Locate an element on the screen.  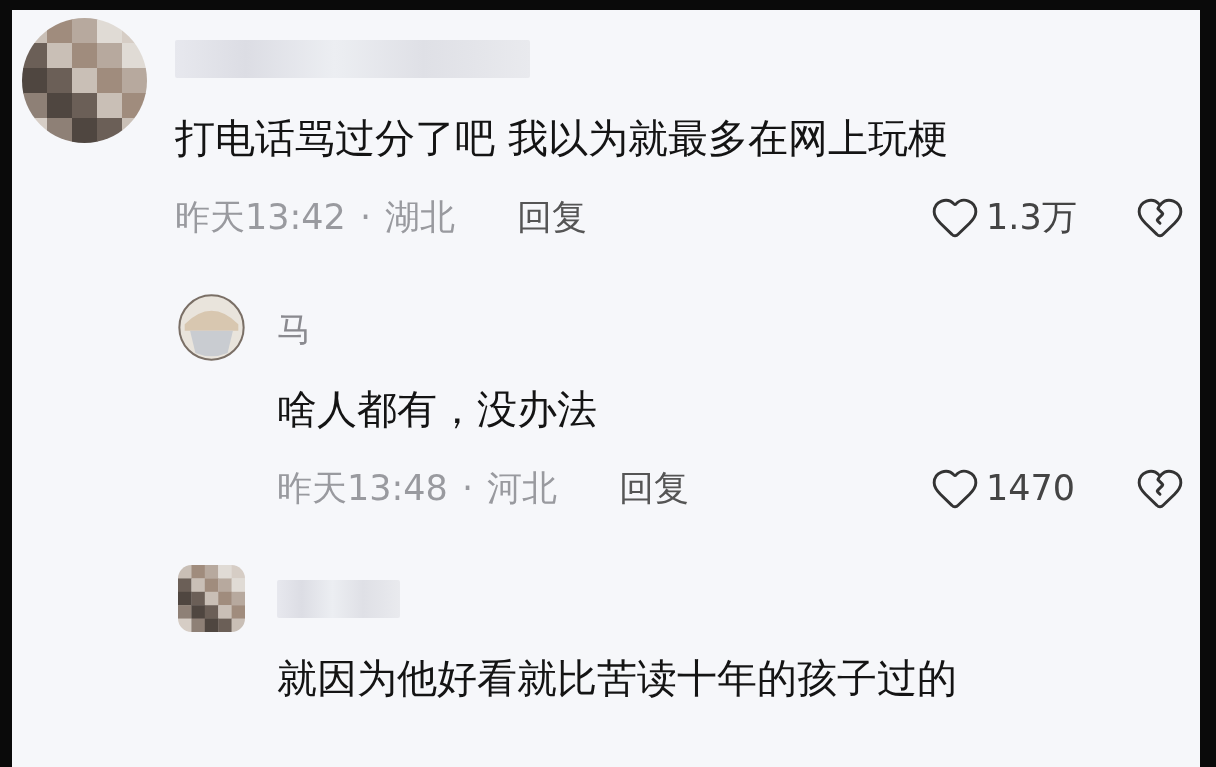
comment-location: 河北 is located at coordinates (522, 488).